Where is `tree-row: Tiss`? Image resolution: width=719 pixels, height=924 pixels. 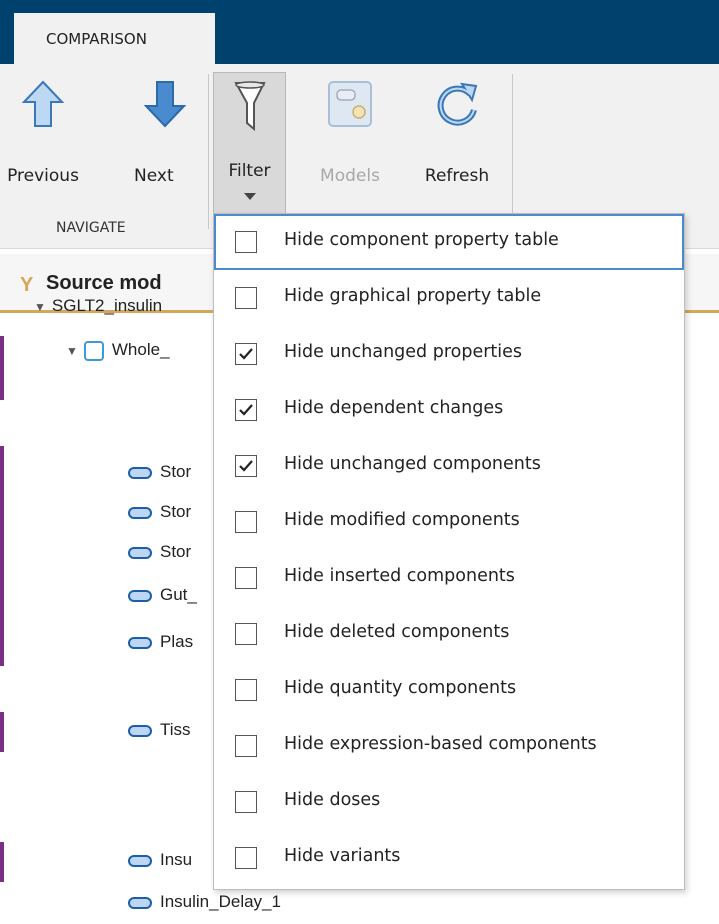
tree-row: Tiss is located at coordinates (159, 730).